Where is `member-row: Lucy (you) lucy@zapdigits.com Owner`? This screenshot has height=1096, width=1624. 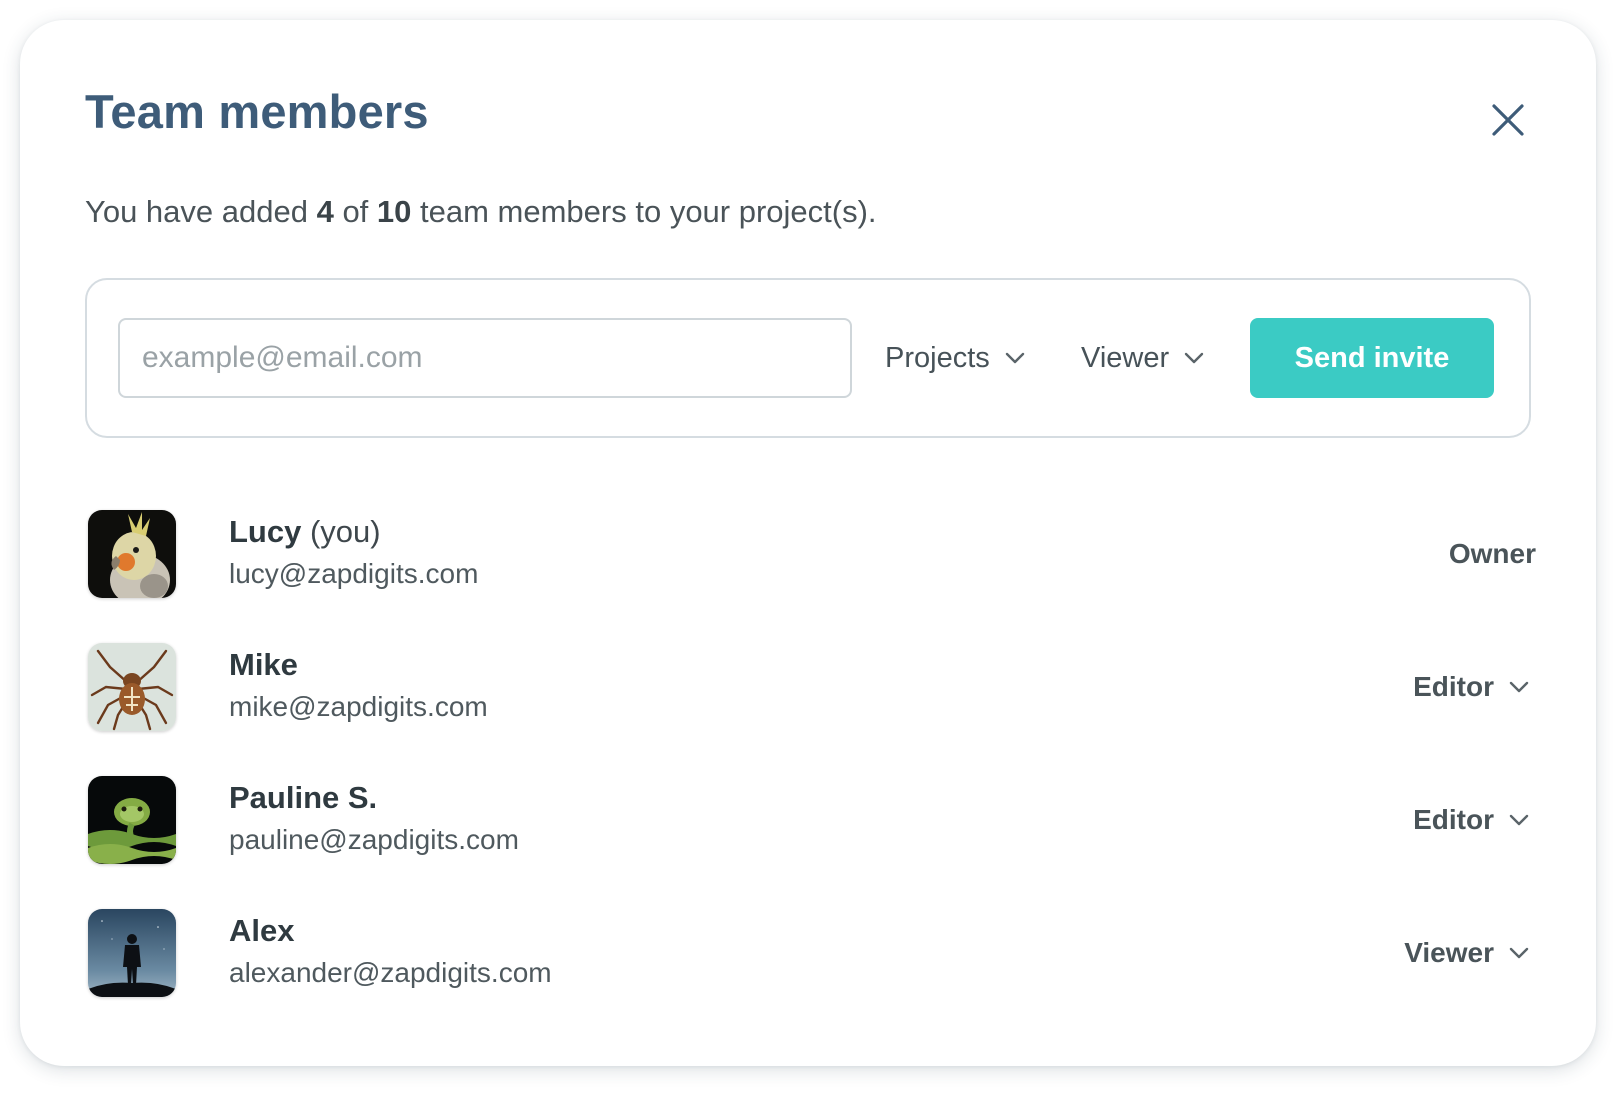
member-row: Lucy (you) lucy@zapdigits.com Owner is located at coordinates (812, 576).